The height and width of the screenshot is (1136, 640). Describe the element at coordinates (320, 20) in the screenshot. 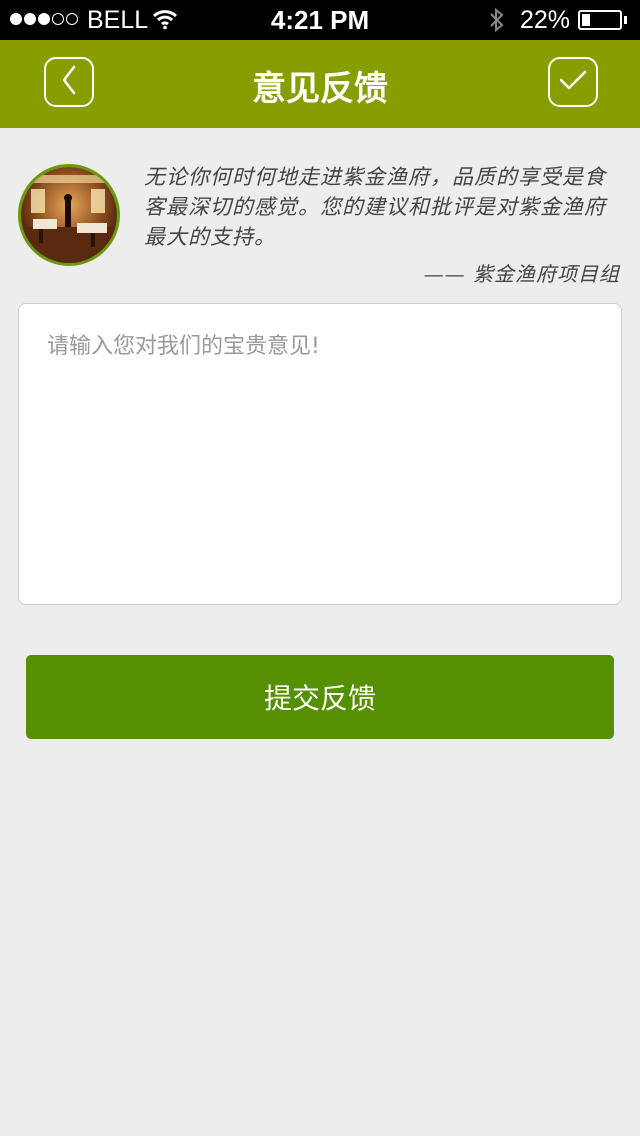

I see `status-bar: BELL 4:21 PM 22%` at that location.